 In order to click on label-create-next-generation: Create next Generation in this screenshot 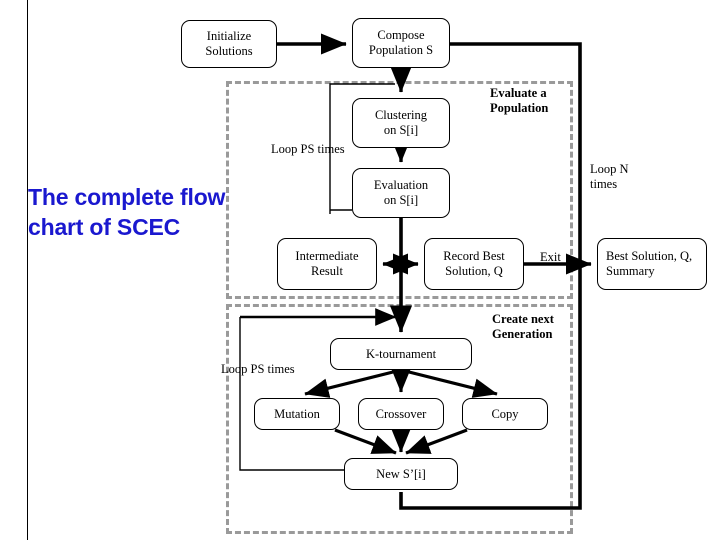, I will do `click(523, 326)`.